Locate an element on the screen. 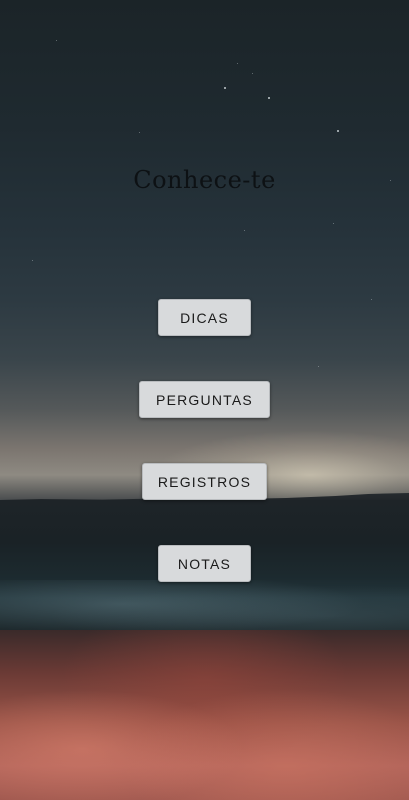 Image resolution: width=409 pixels, height=800 pixels. perguntas-button: PERGUNTAS is located at coordinates (204, 399).